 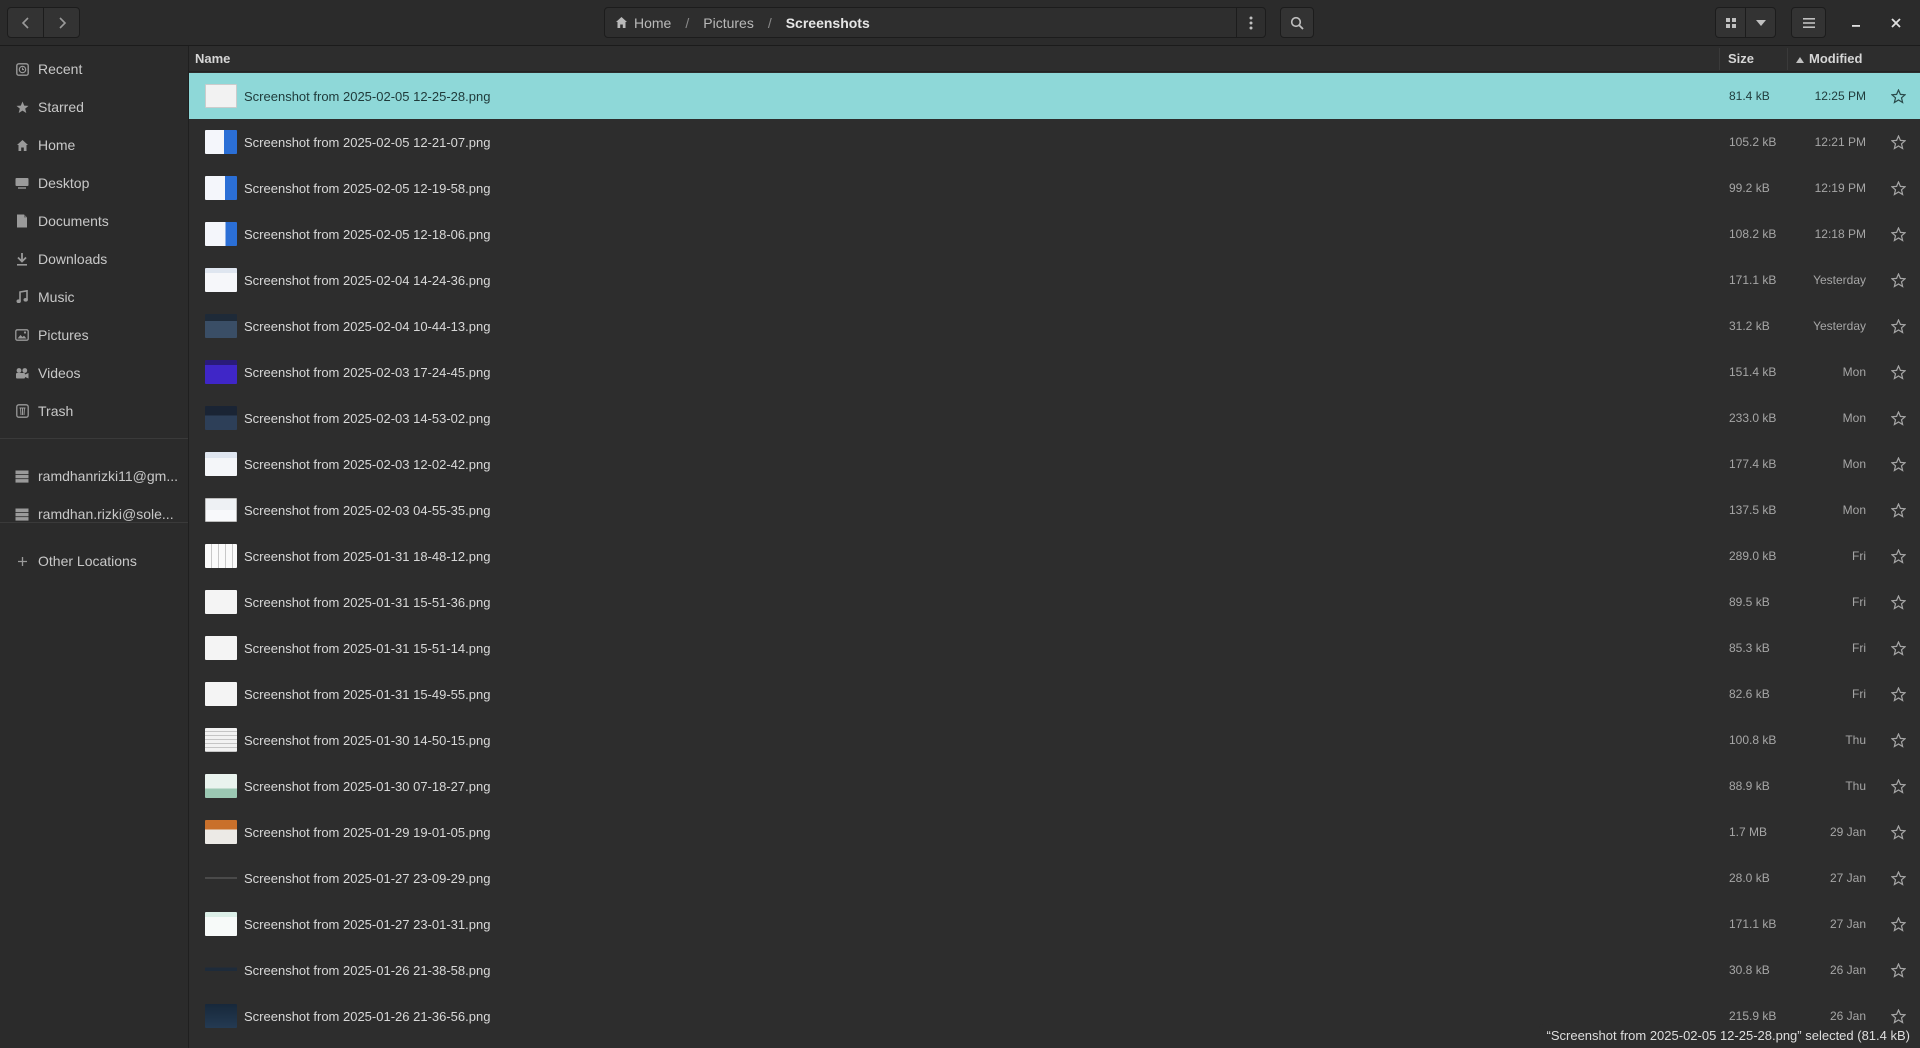 I want to click on main-menu-button, so click(x=1808, y=22).